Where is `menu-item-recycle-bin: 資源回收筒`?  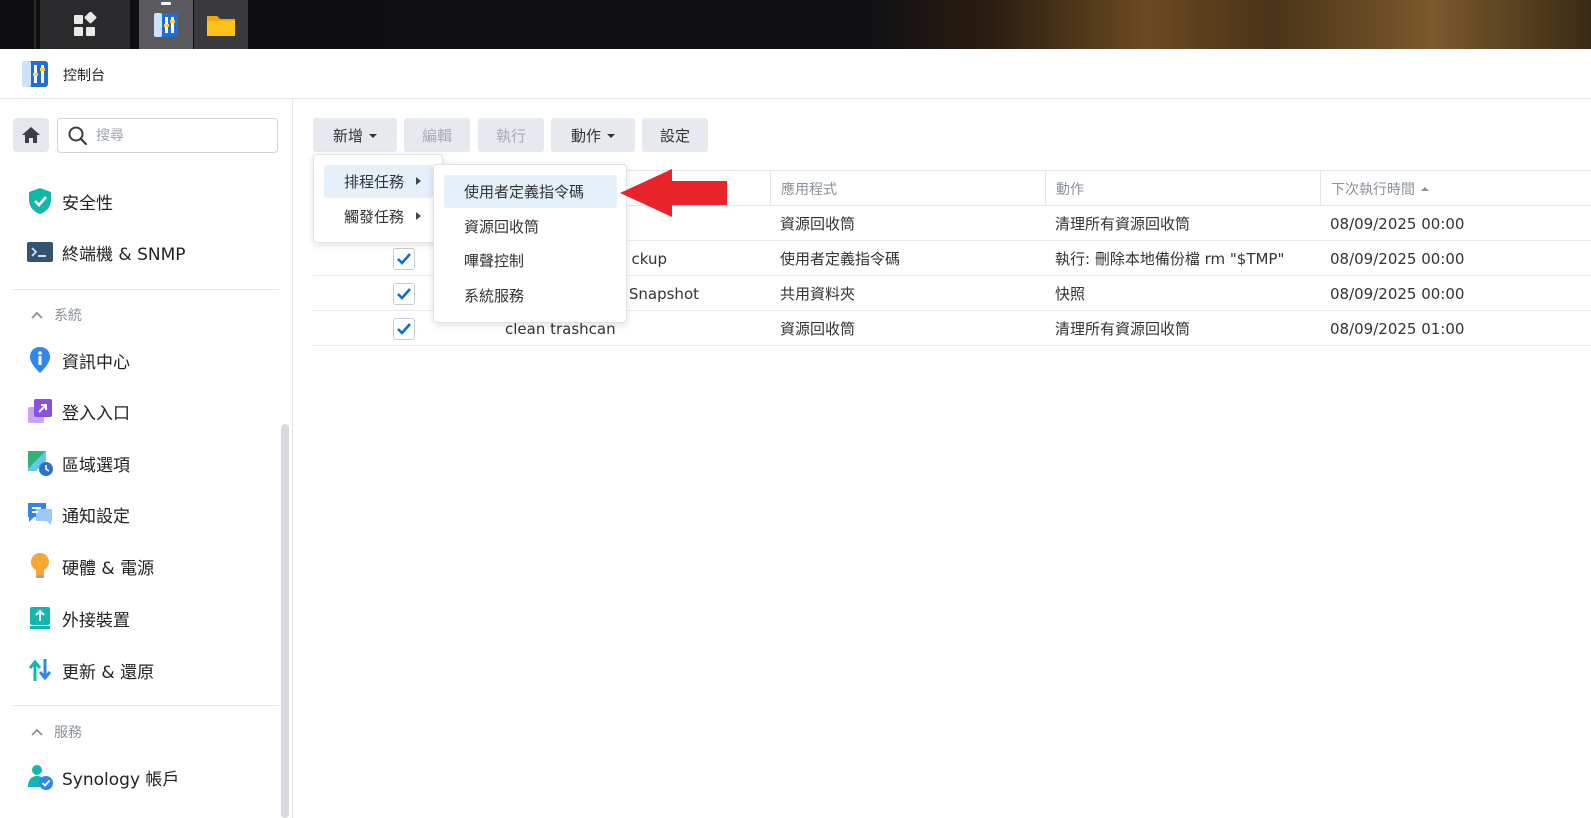 menu-item-recycle-bin: 資源回收筒 is located at coordinates (530, 226).